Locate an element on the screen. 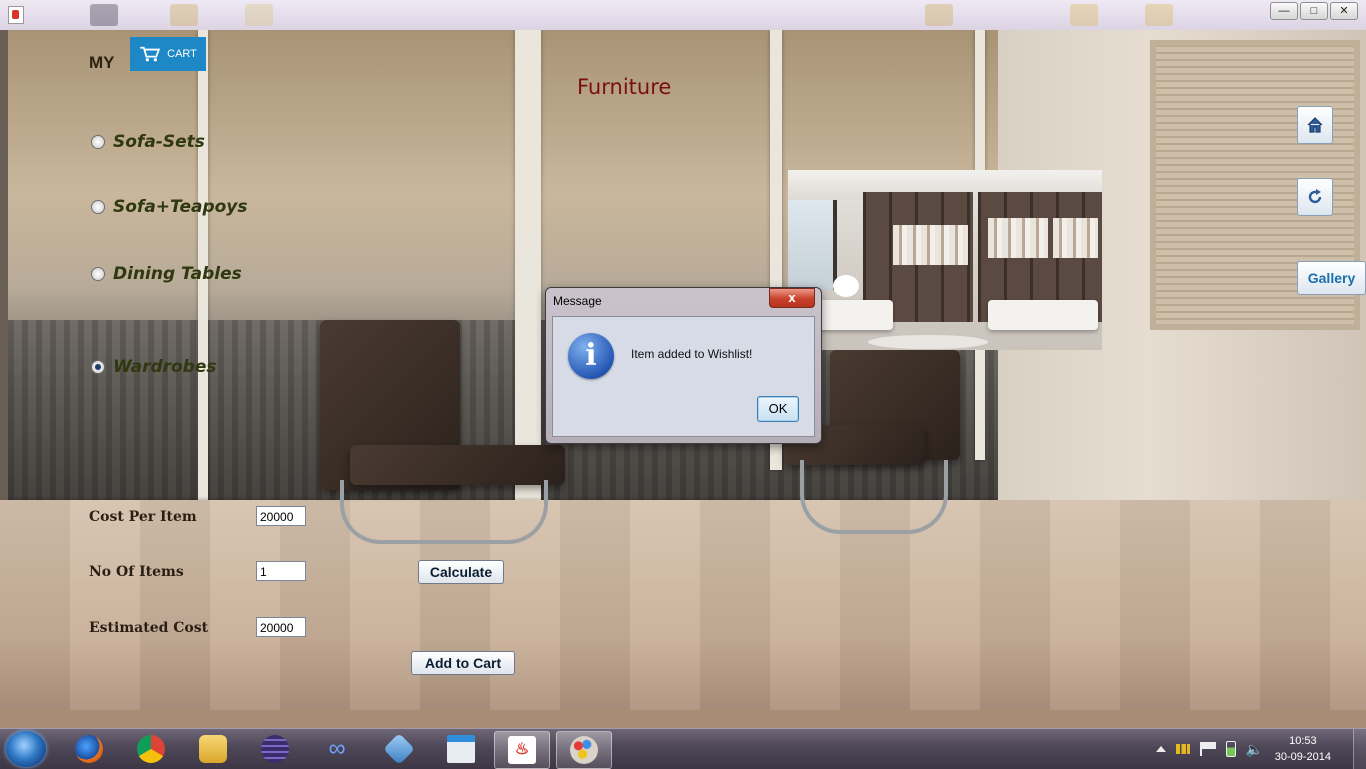 The width and height of the screenshot is (1366, 769). info-icon: i is located at coordinates (591, 356).